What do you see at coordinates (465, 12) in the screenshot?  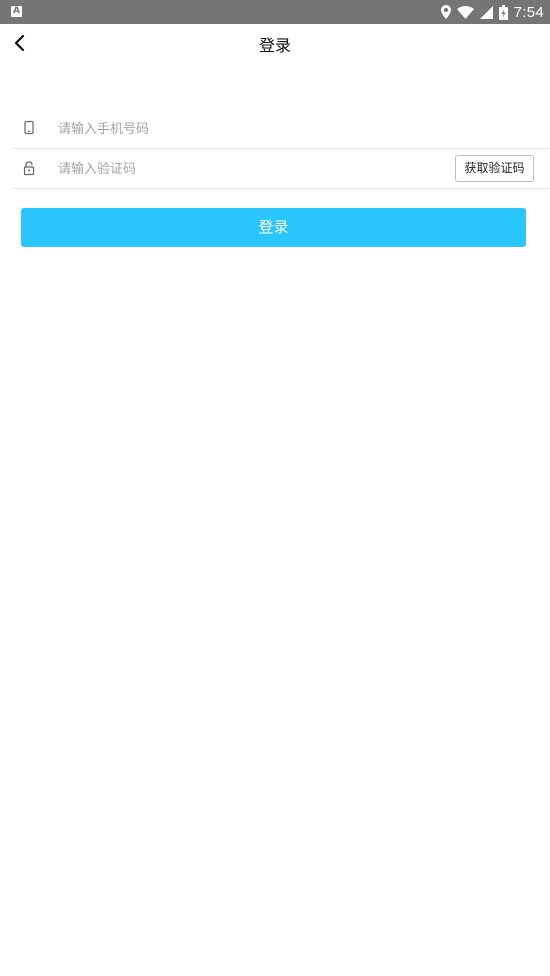 I see `wifi-icon` at bounding box center [465, 12].